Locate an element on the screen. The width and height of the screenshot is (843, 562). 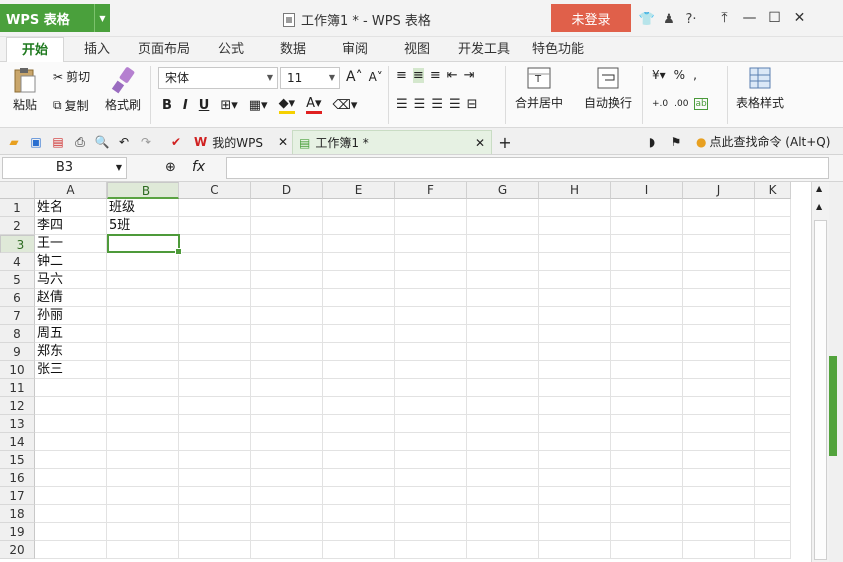
row-header-19: 19 is located at coordinates (17, 532).